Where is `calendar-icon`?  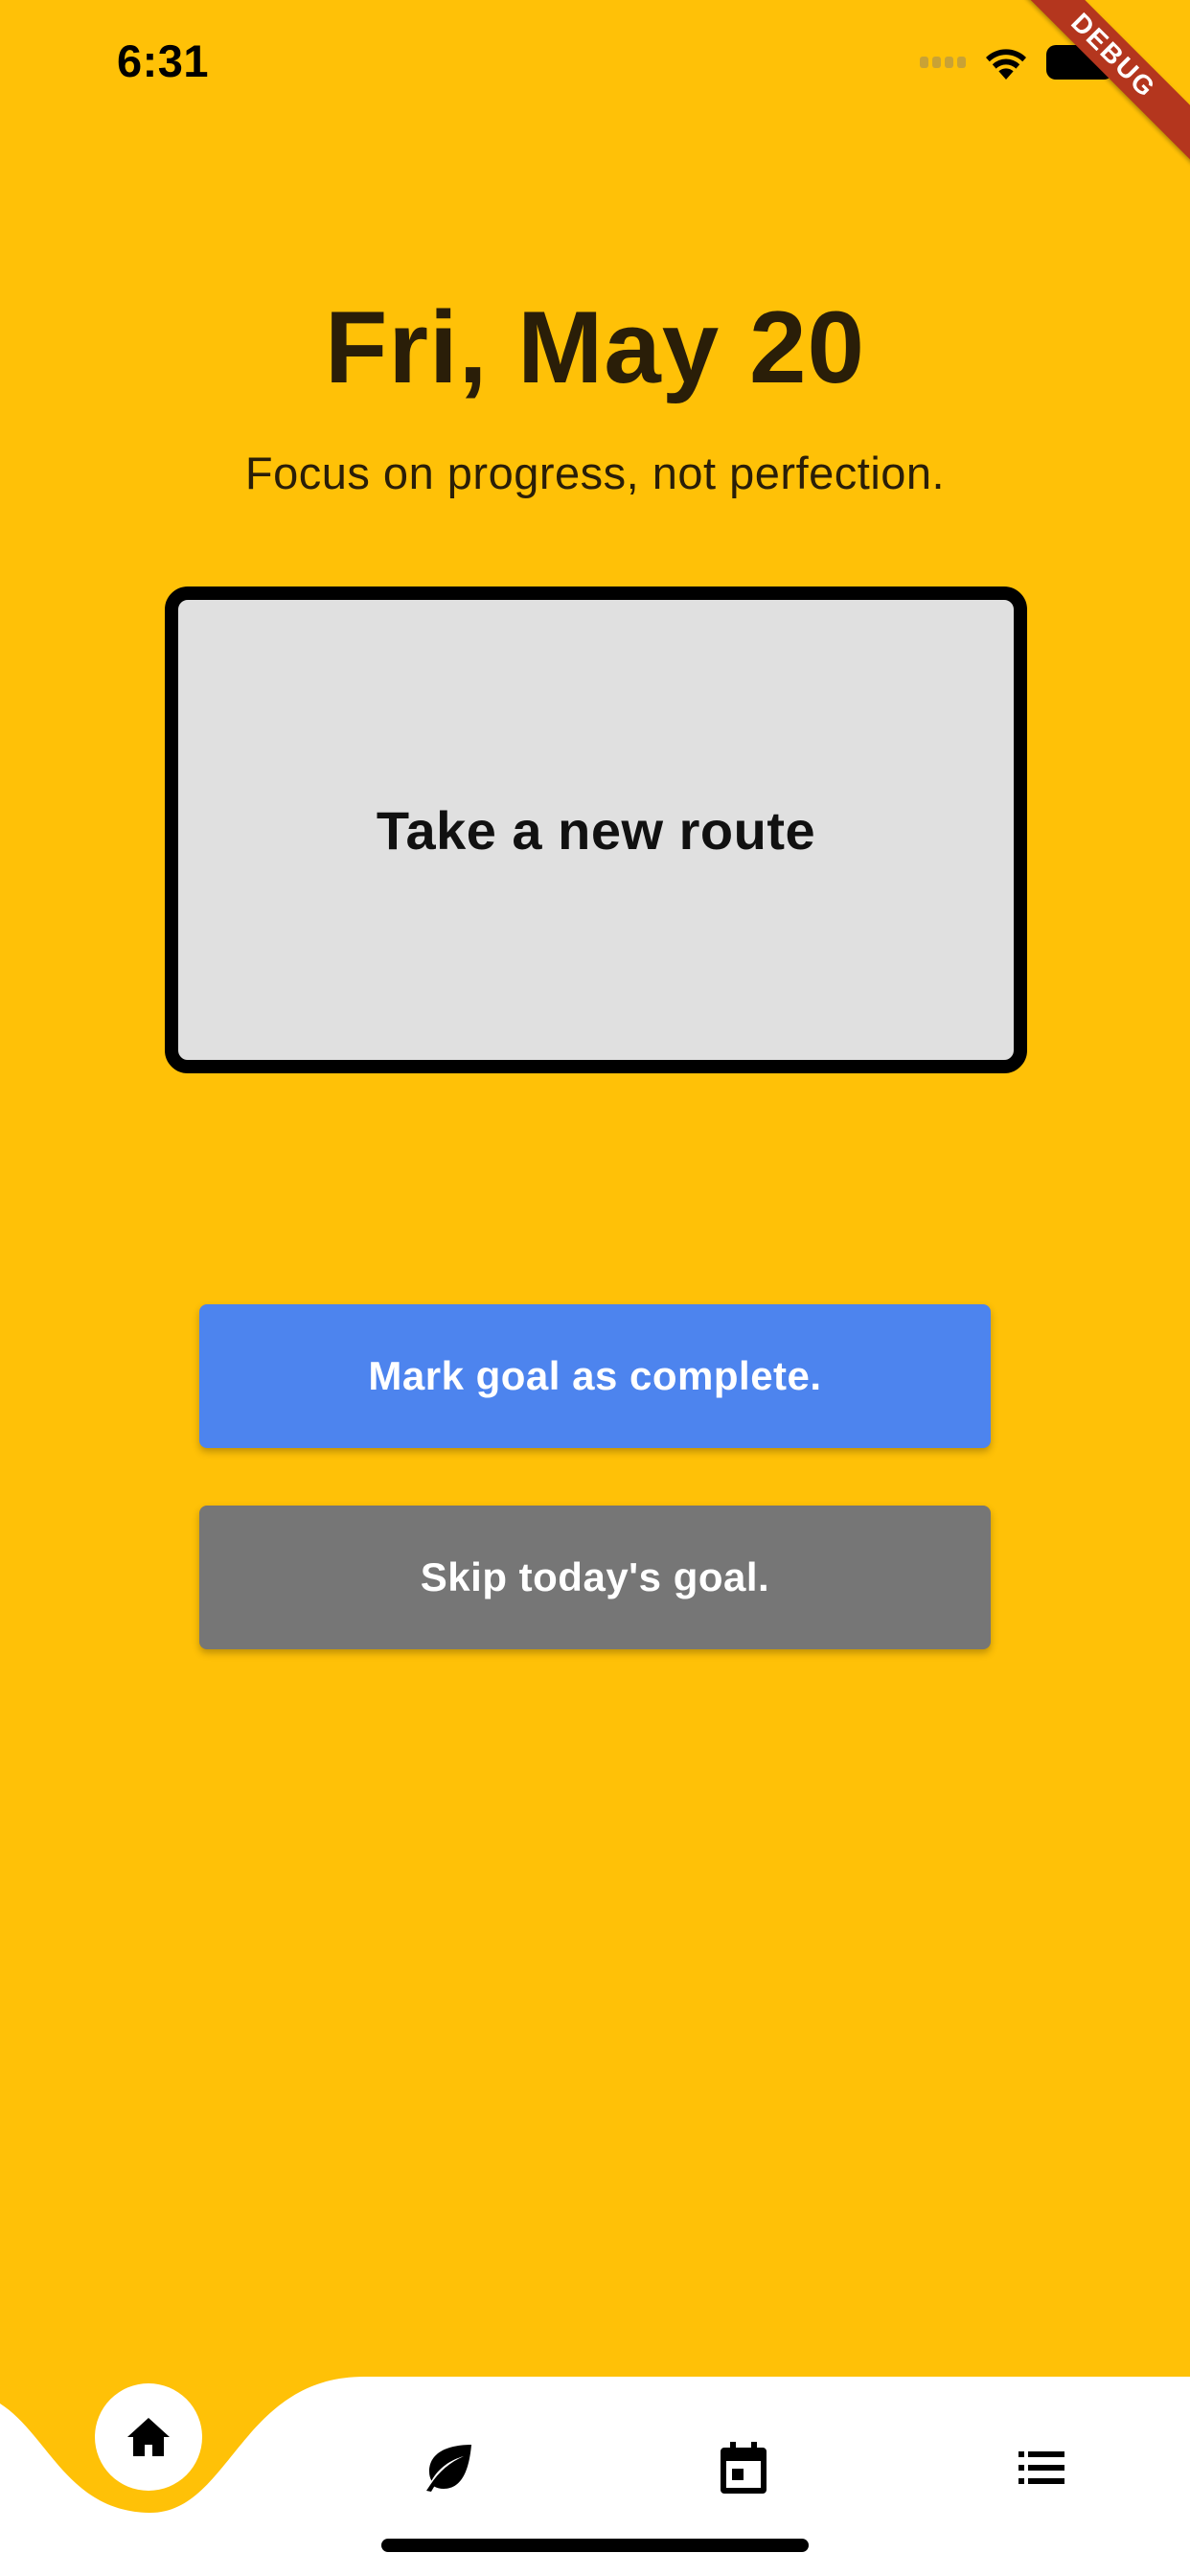 calendar-icon is located at coordinates (744, 2468).